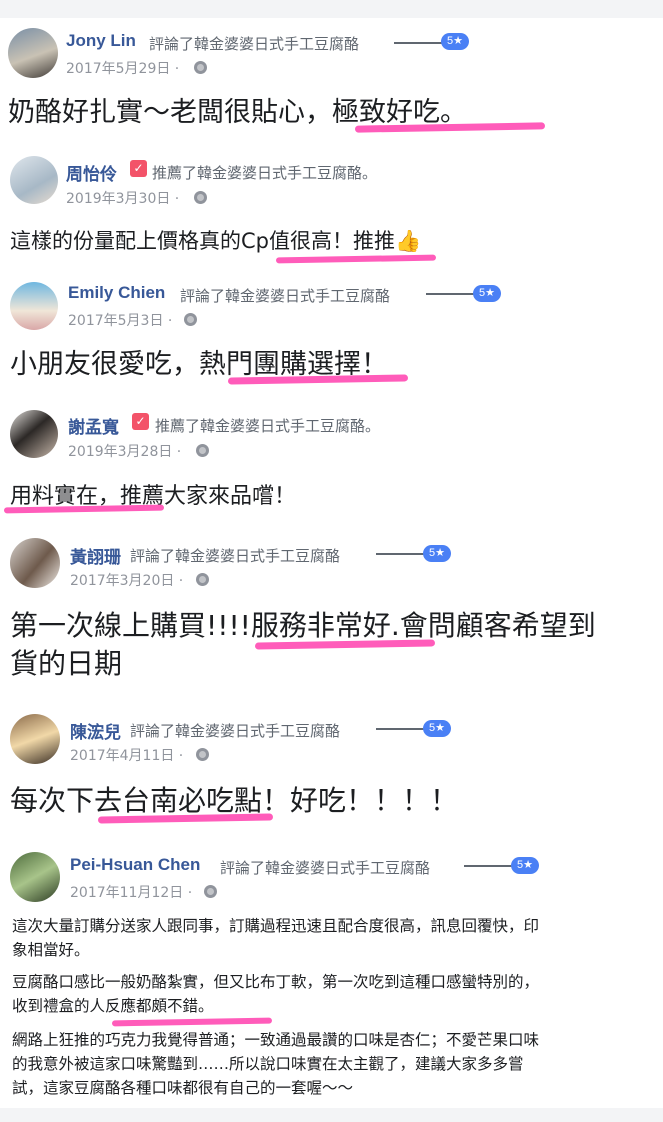 The image size is (663, 1122). What do you see at coordinates (331, 1115) in the screenshot?
I see `page-bottom-edge` at bounding box center [331, 1115].